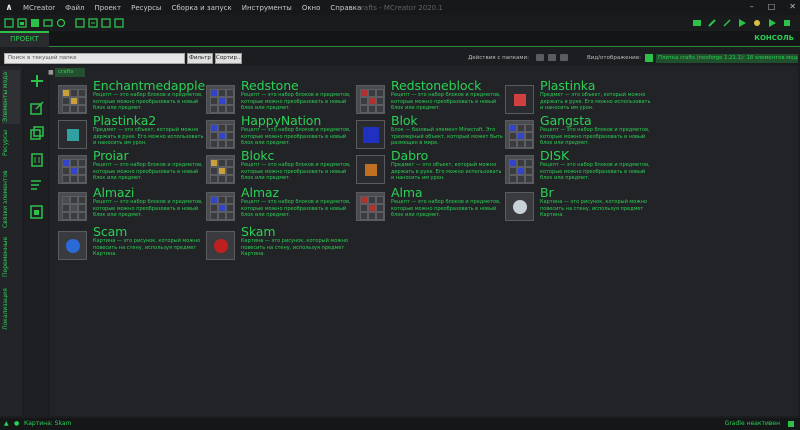 Image resolution: width=800 pixels, height=430 pixels. I want to click on gradle-status-icon, so click(791, 424).